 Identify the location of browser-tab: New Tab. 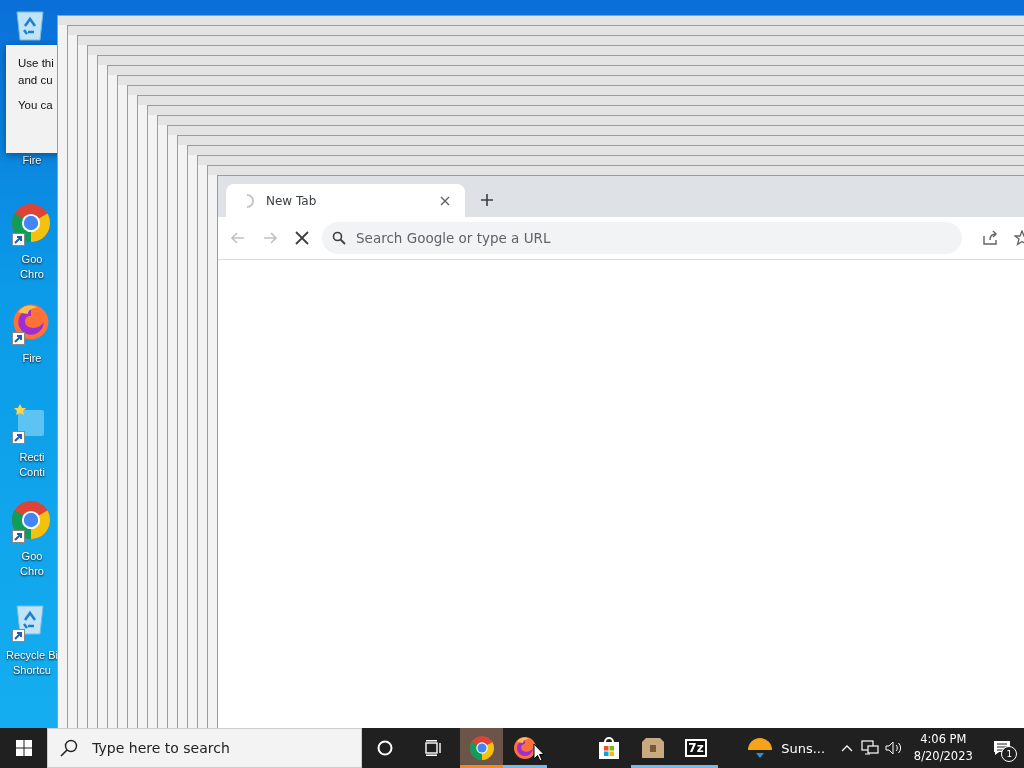
(345, 200).